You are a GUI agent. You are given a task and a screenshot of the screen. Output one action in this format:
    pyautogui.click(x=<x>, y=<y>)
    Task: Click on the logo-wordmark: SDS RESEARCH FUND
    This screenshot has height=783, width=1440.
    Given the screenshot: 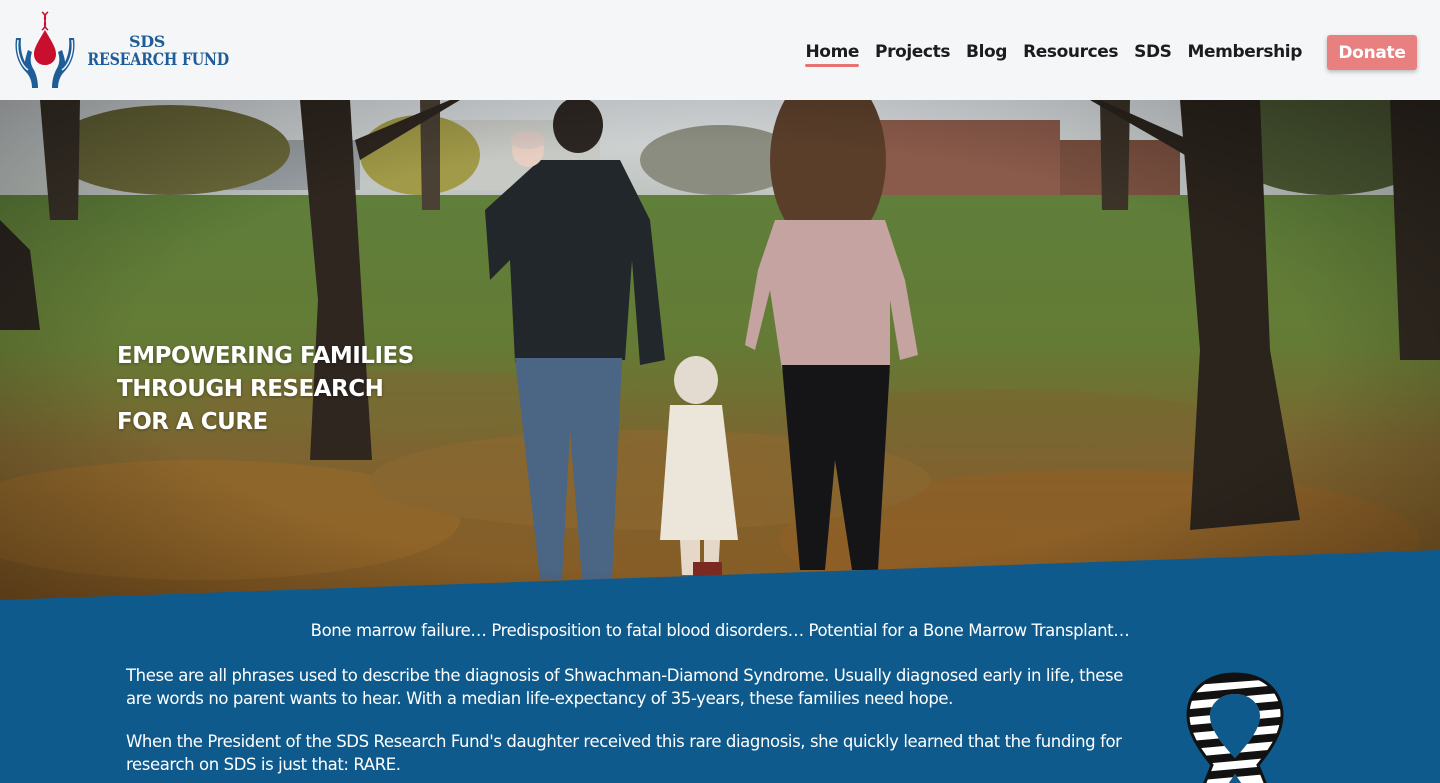 What is the action you would take?
    pyautogui.click(x=152, y=51)
    